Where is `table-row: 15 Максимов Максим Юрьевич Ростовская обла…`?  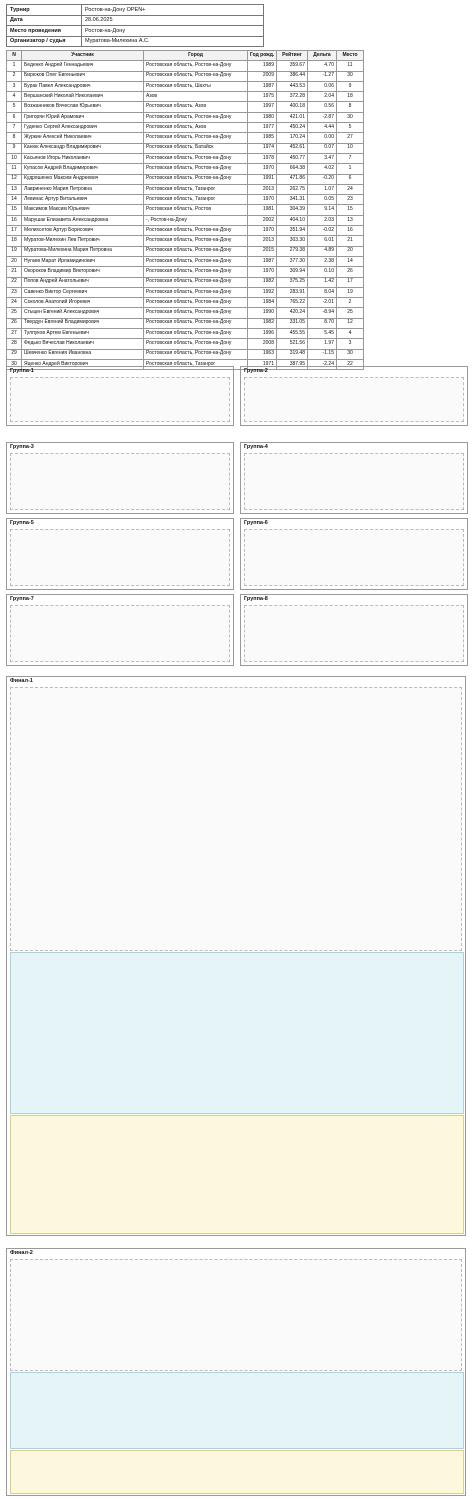 table-row: 15 Максимов Максим Юрьевич Ростовская обла… is located at coordinates (185, 210).